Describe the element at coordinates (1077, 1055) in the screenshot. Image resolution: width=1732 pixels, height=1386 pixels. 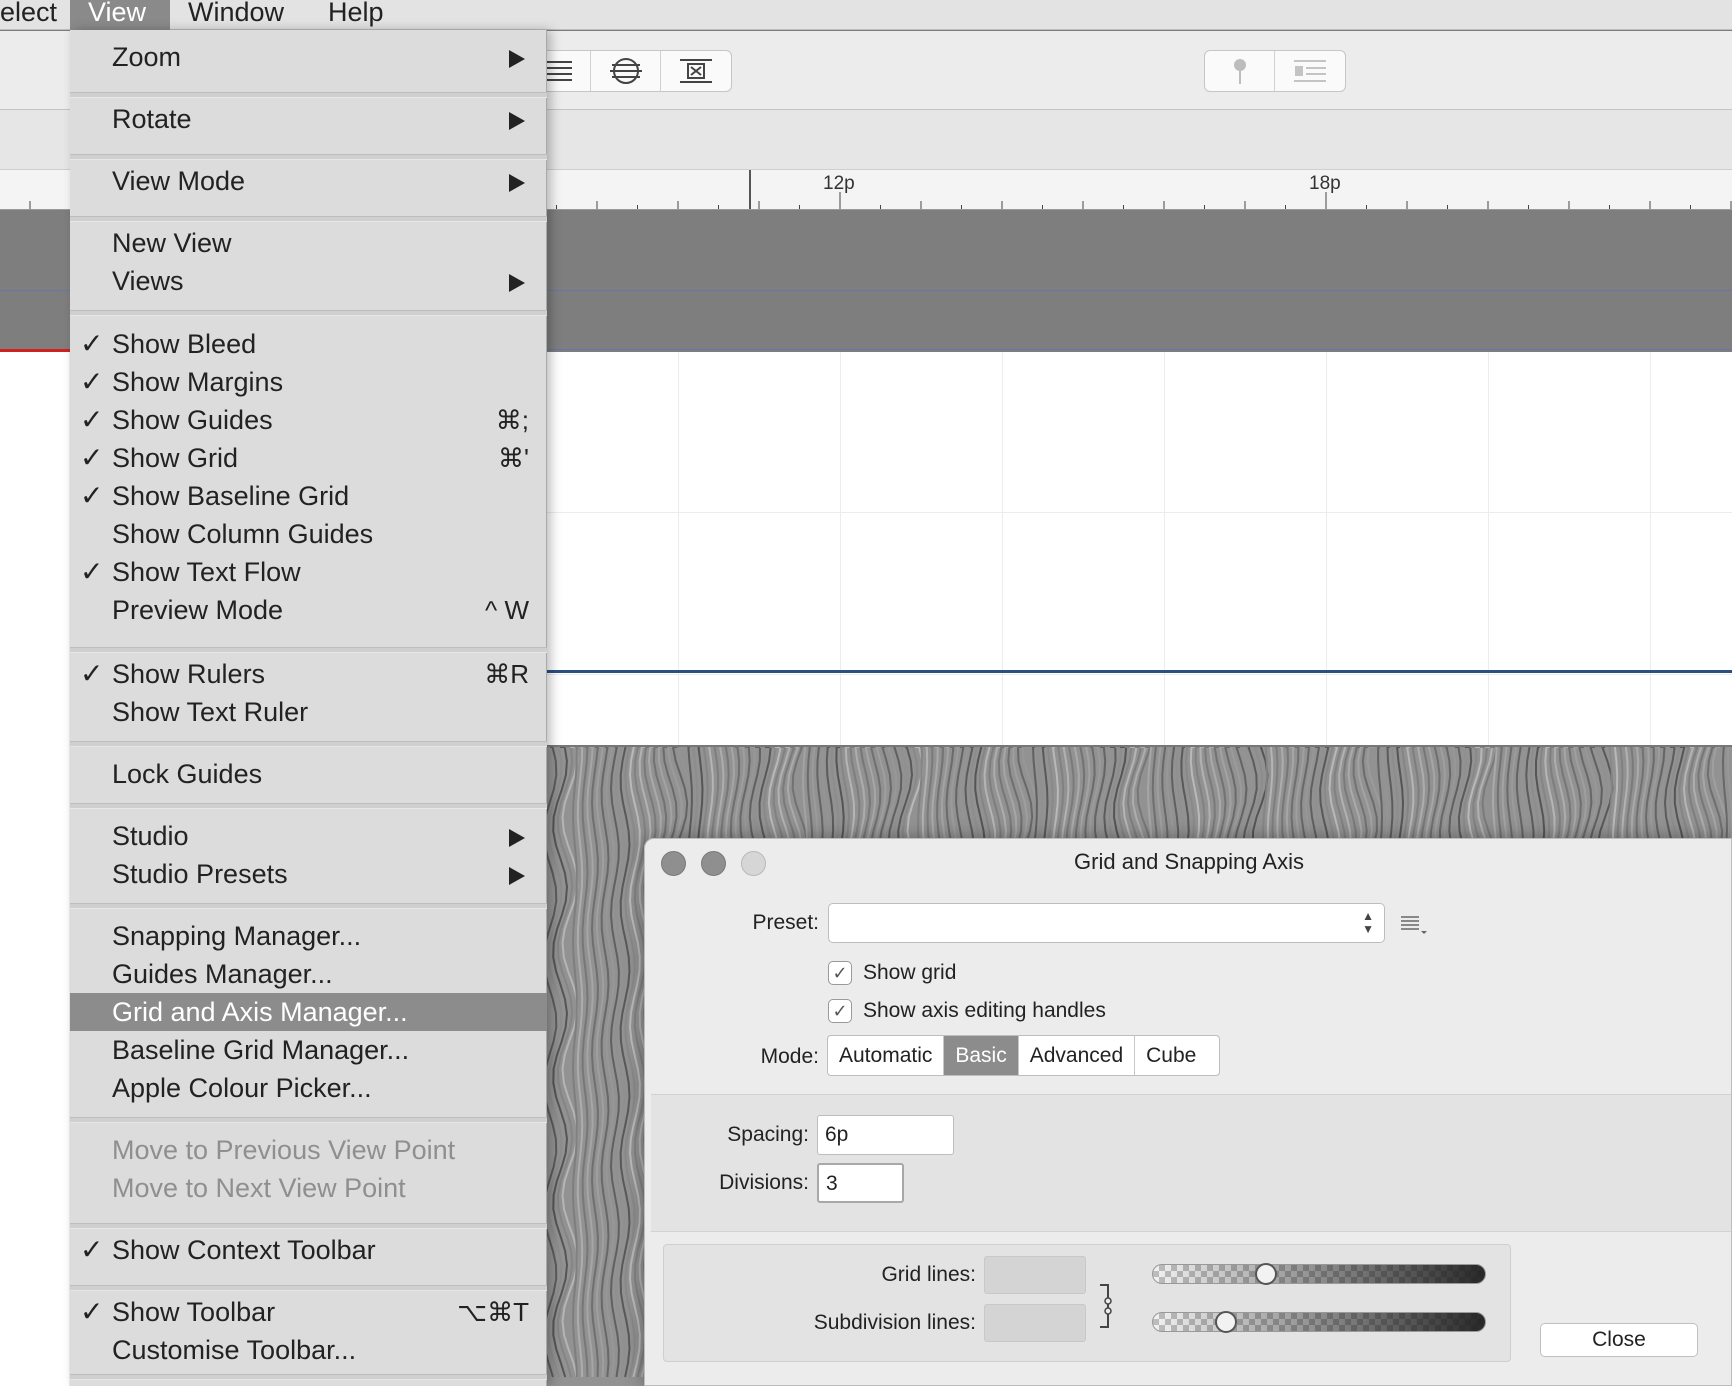
I see `mode-advanced: Advanced` at that location.